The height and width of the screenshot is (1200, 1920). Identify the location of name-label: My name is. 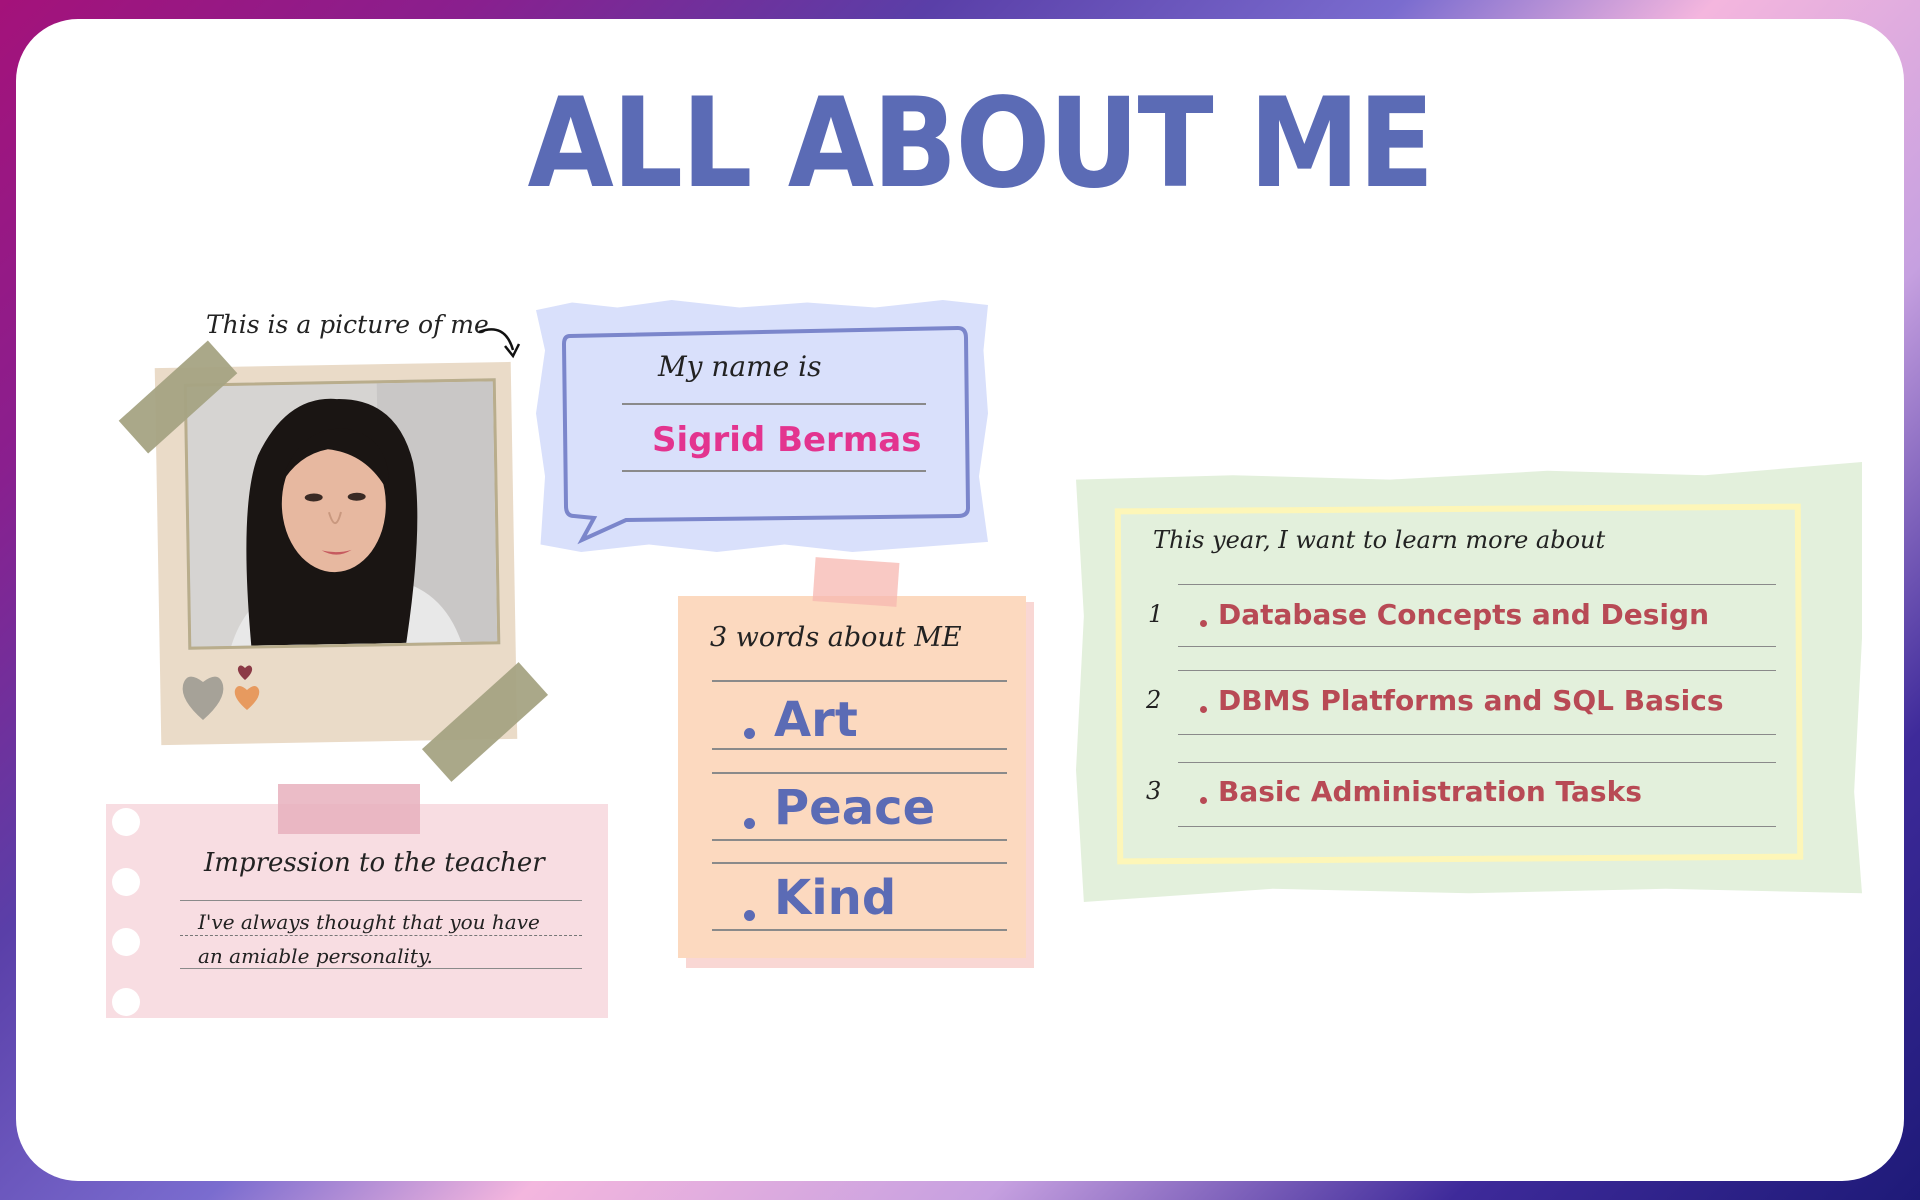
(740, 366).